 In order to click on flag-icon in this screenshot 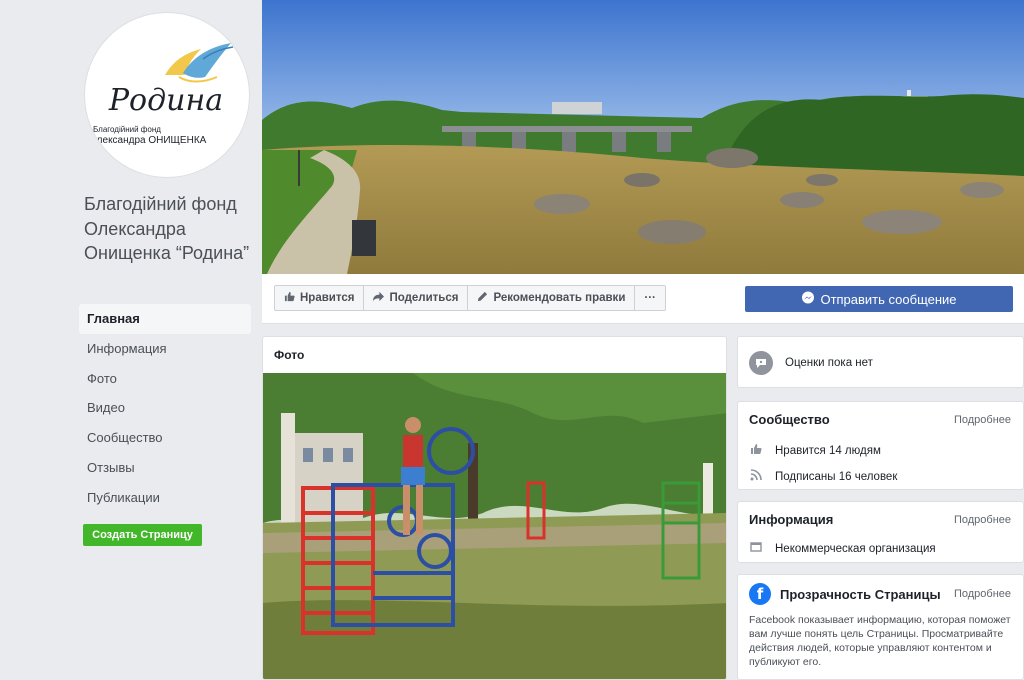, I will do `click(756, 548)`.